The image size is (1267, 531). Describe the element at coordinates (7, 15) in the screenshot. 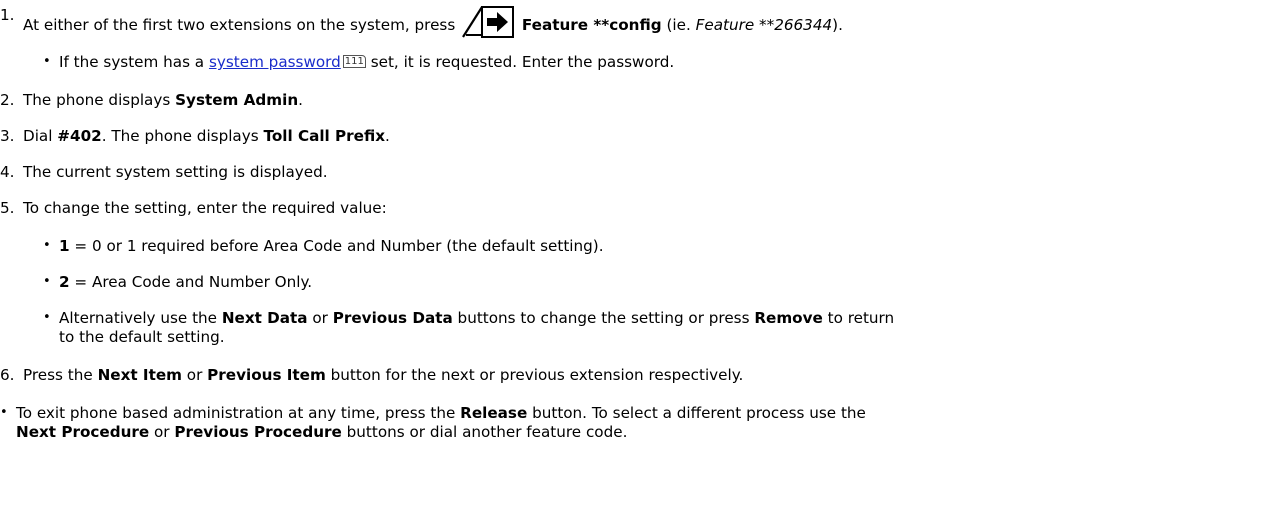

I see `step-number: 1.` at that location.